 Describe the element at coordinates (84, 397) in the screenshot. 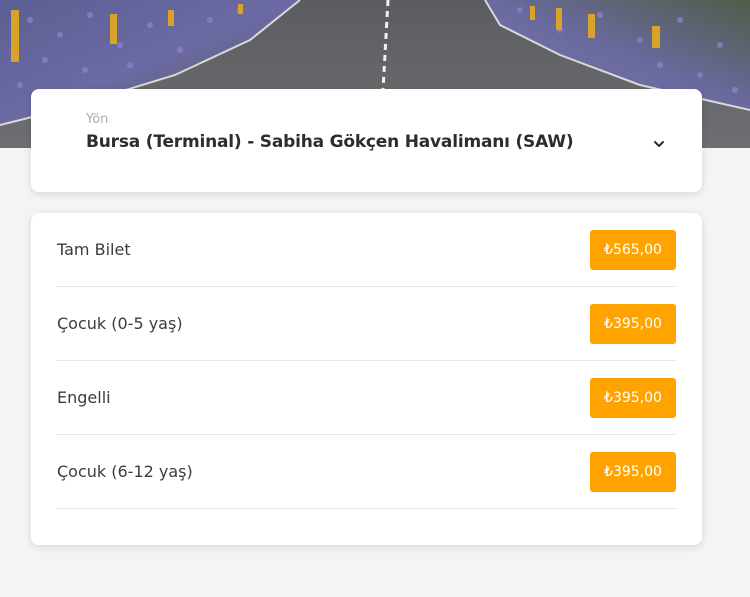

I see `ticket-type-label: Engelli` at that location.